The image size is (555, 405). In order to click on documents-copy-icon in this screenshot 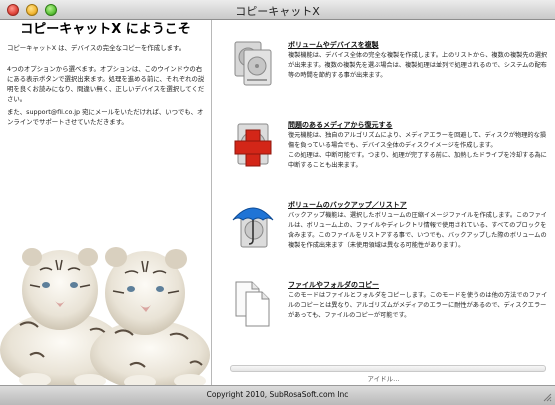, I will do `click(253, 304)`.